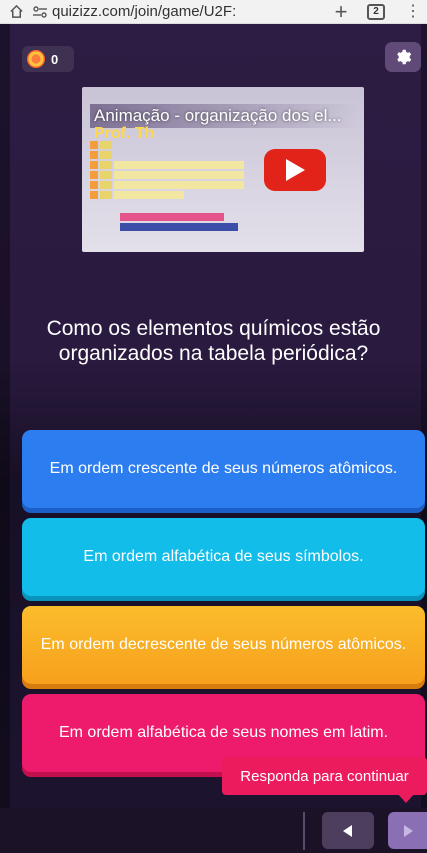  I want to click on gear-icon, so click(404, 57).